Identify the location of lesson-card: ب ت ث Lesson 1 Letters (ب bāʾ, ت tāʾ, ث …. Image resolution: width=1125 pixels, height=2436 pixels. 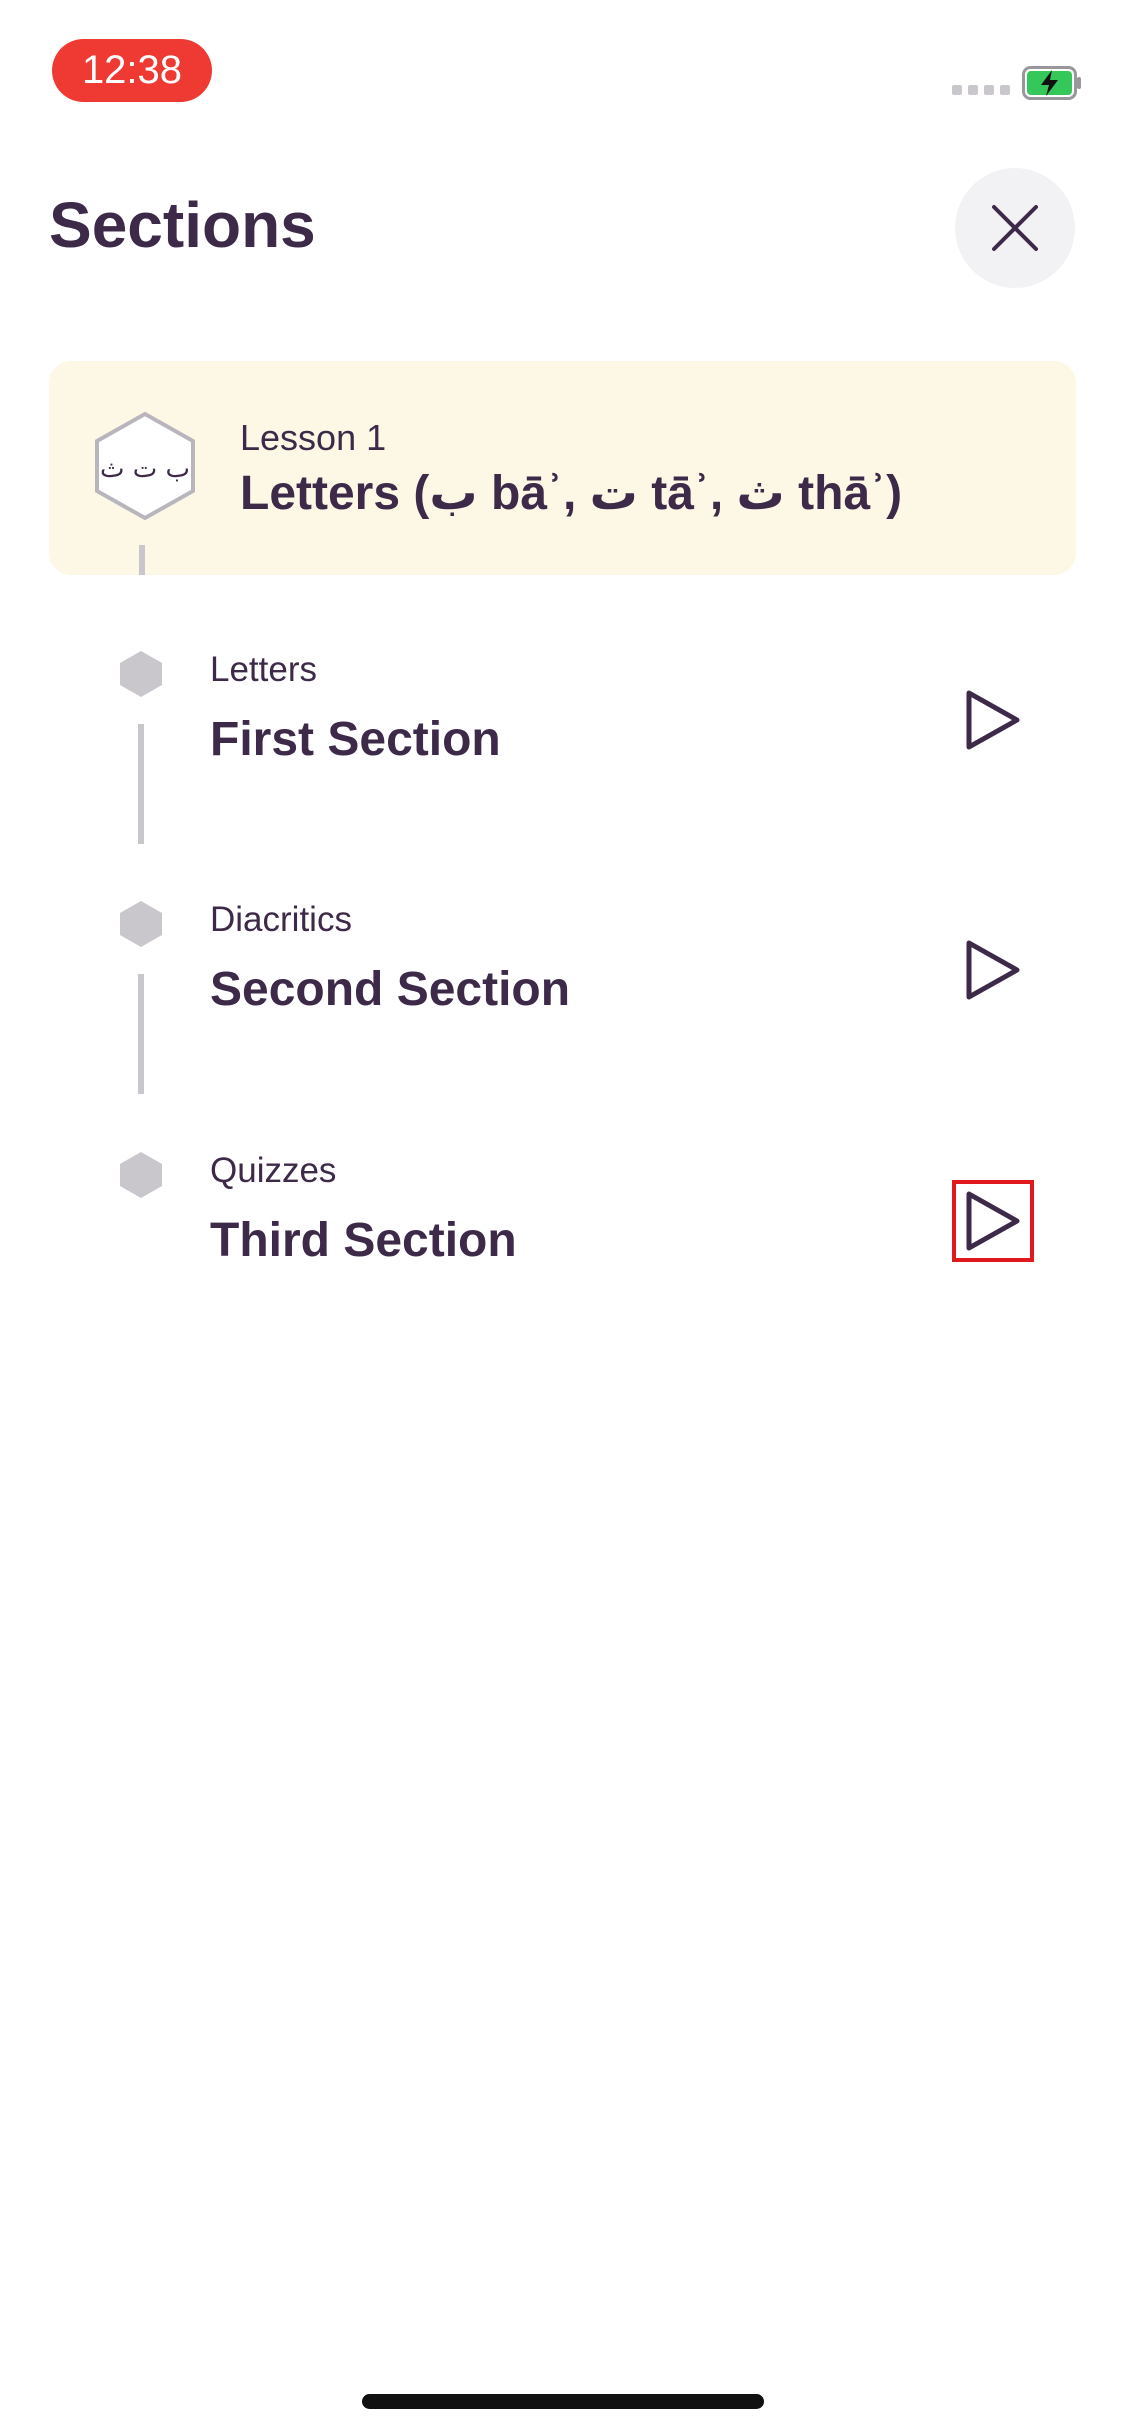
(562, 468).